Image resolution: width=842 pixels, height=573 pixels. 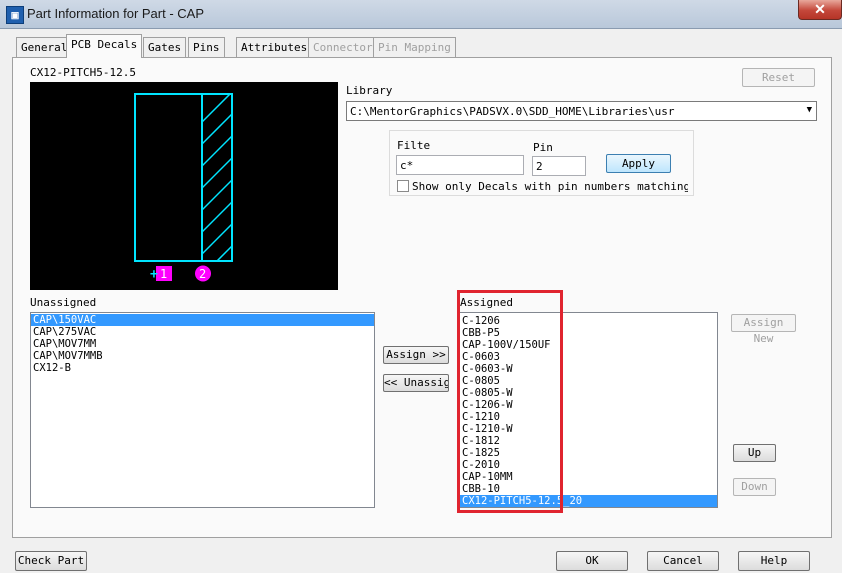 I want to click on decal-name: CX12-PITCH5-12.5, so click(x=83, y=72).